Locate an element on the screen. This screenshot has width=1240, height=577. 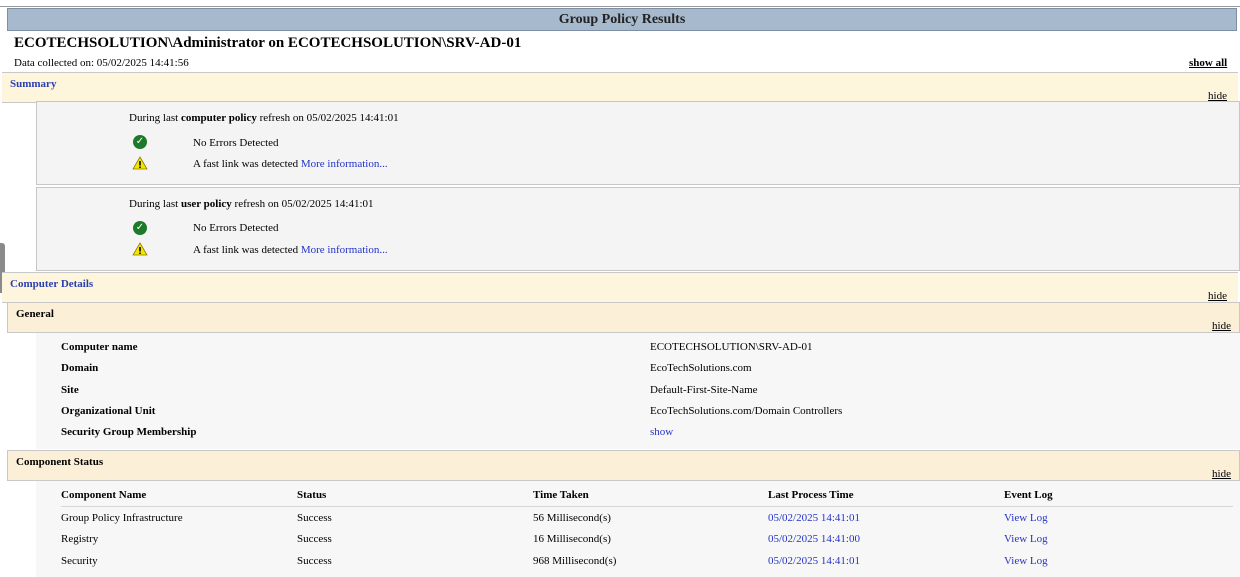
row-time-taken: 16 Millisecond(s) is located at coordinates (572, 539).